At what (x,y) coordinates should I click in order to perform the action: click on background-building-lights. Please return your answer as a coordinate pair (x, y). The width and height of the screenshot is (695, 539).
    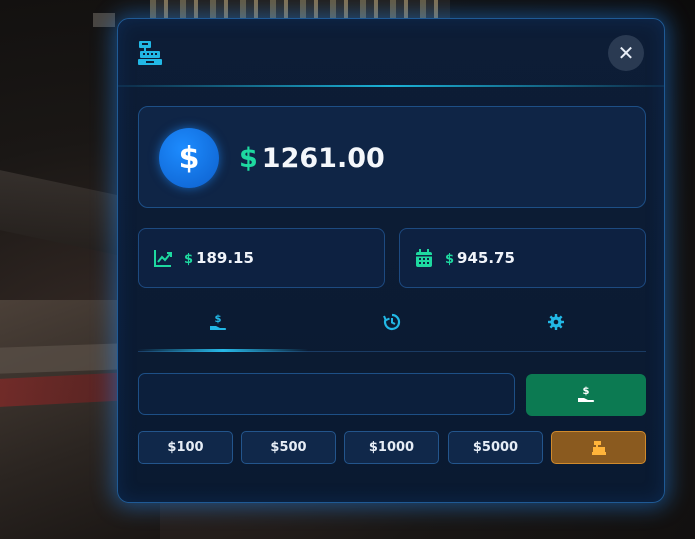
    Looking at the image, I should click on (300, 9).